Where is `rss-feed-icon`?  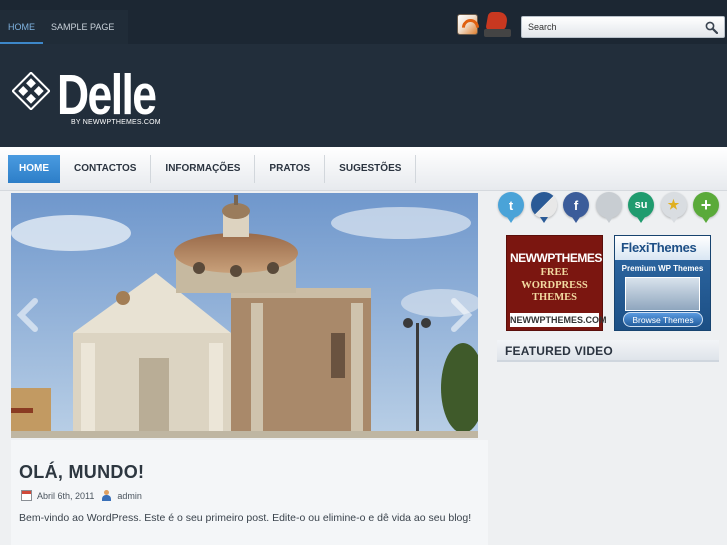
rss-feed-icon is located at coordinates (467, 24).